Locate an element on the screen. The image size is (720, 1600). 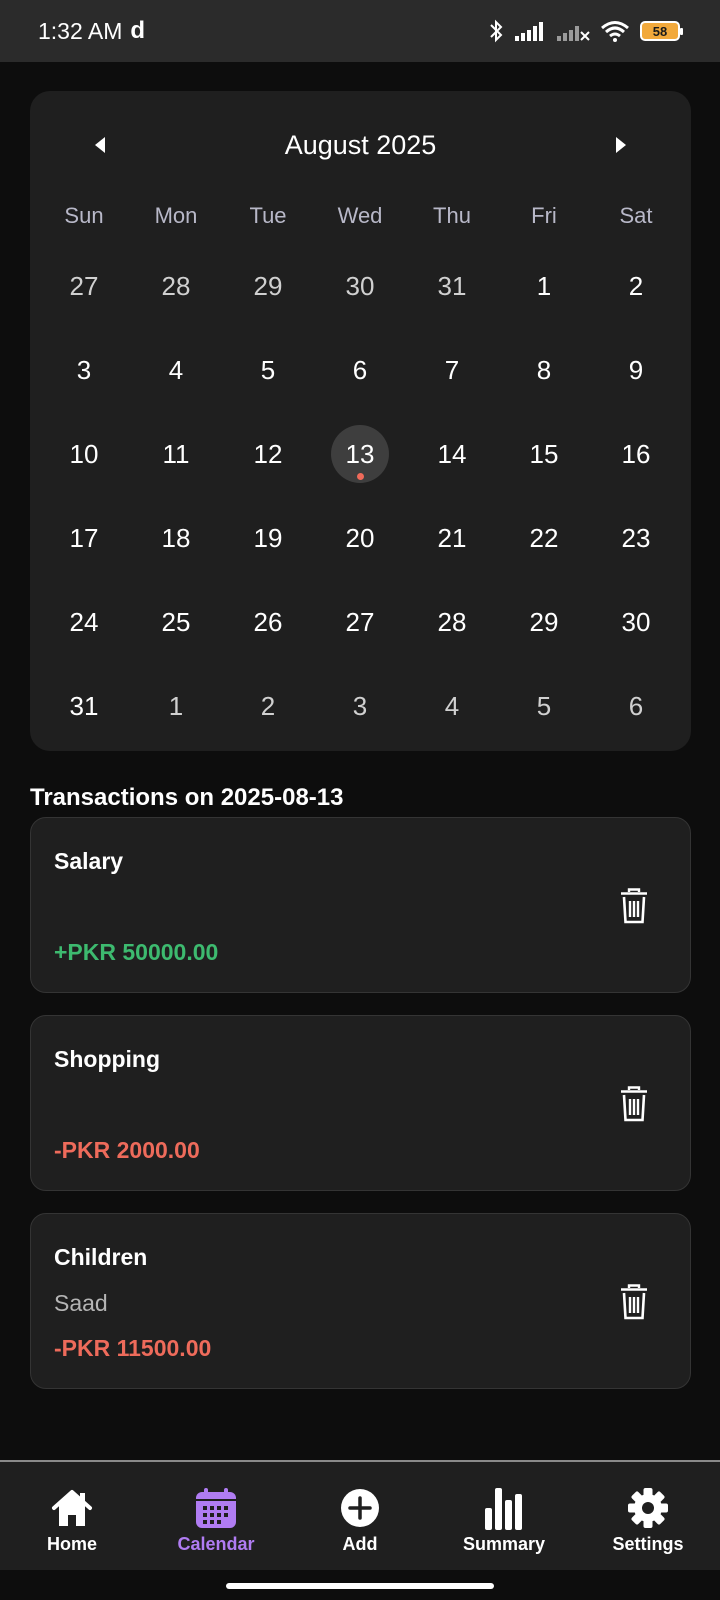
calendar-day-number-wrap: 3 is located at coordinates (84, 370).